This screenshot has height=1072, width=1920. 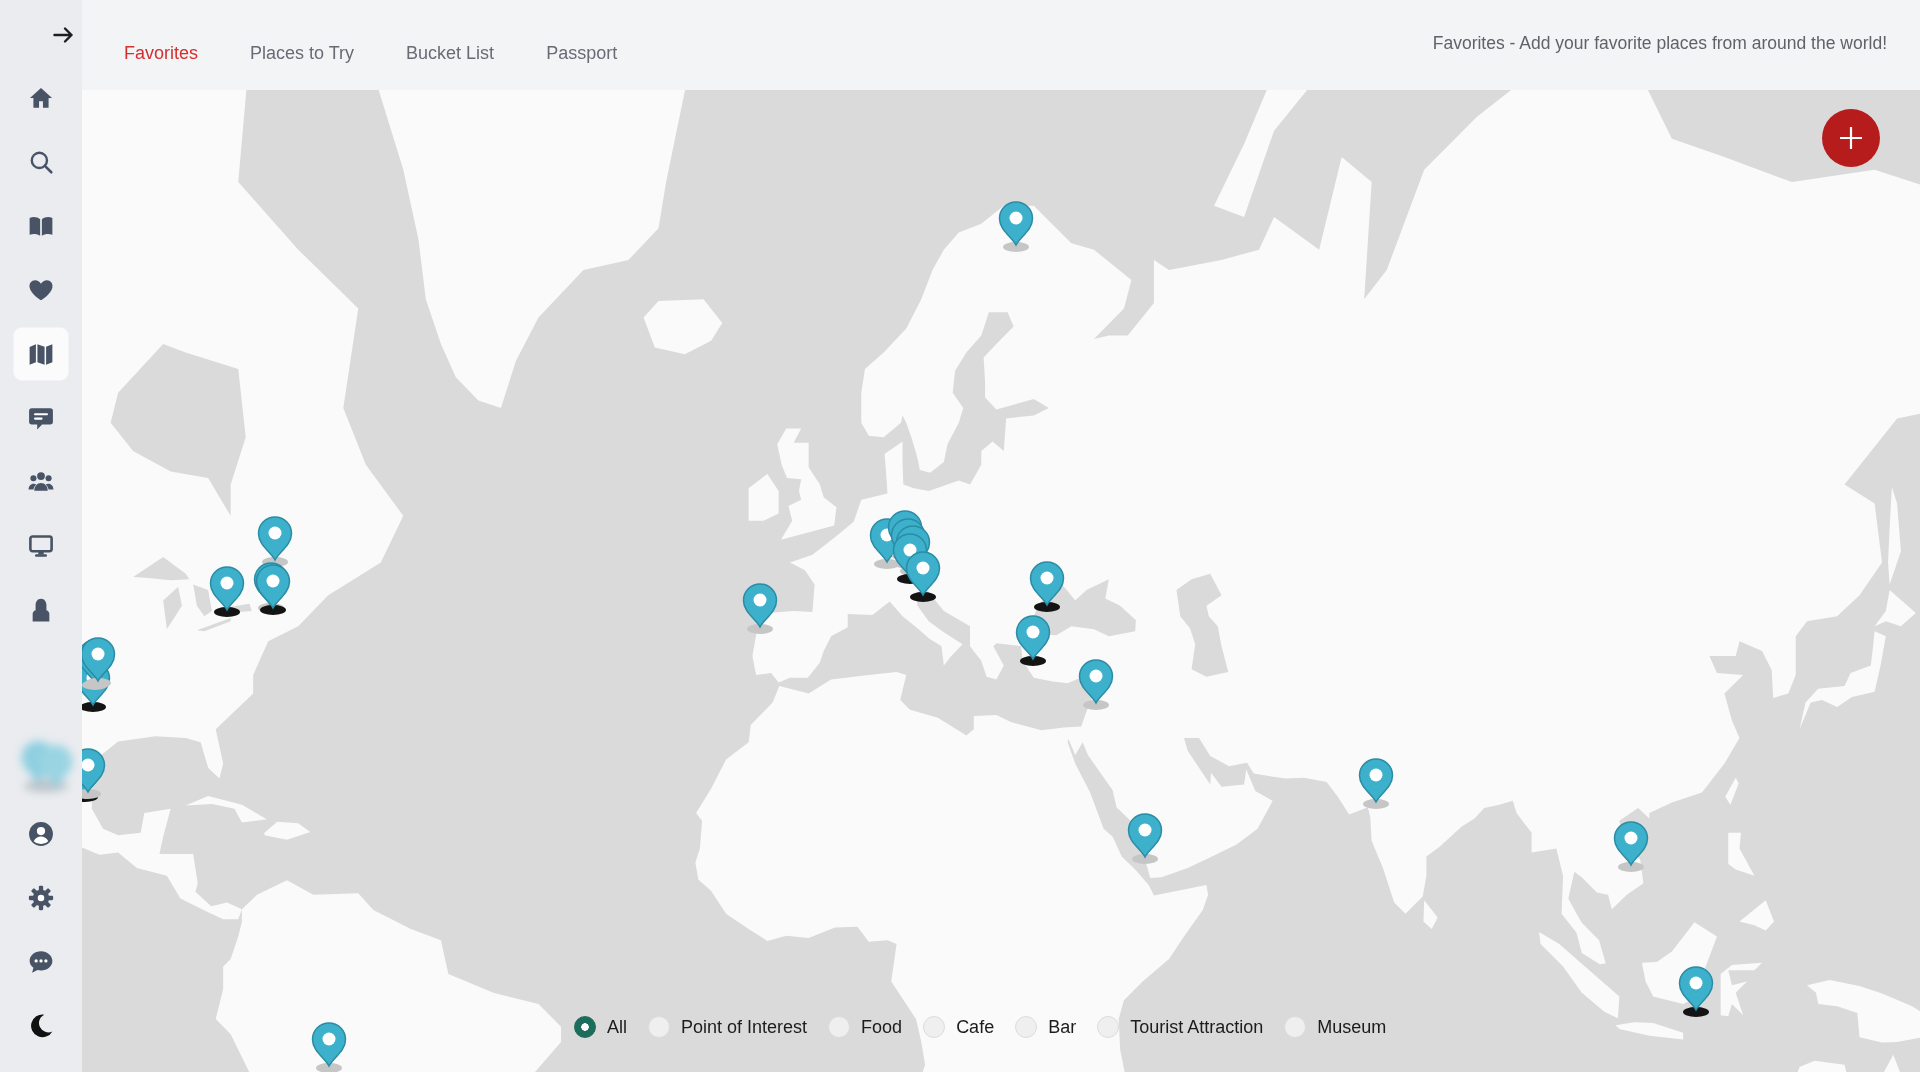 What do you see at coordinates (41, 162) in the screenshot?
I see `search-icon` at bounding box center [41, 162].